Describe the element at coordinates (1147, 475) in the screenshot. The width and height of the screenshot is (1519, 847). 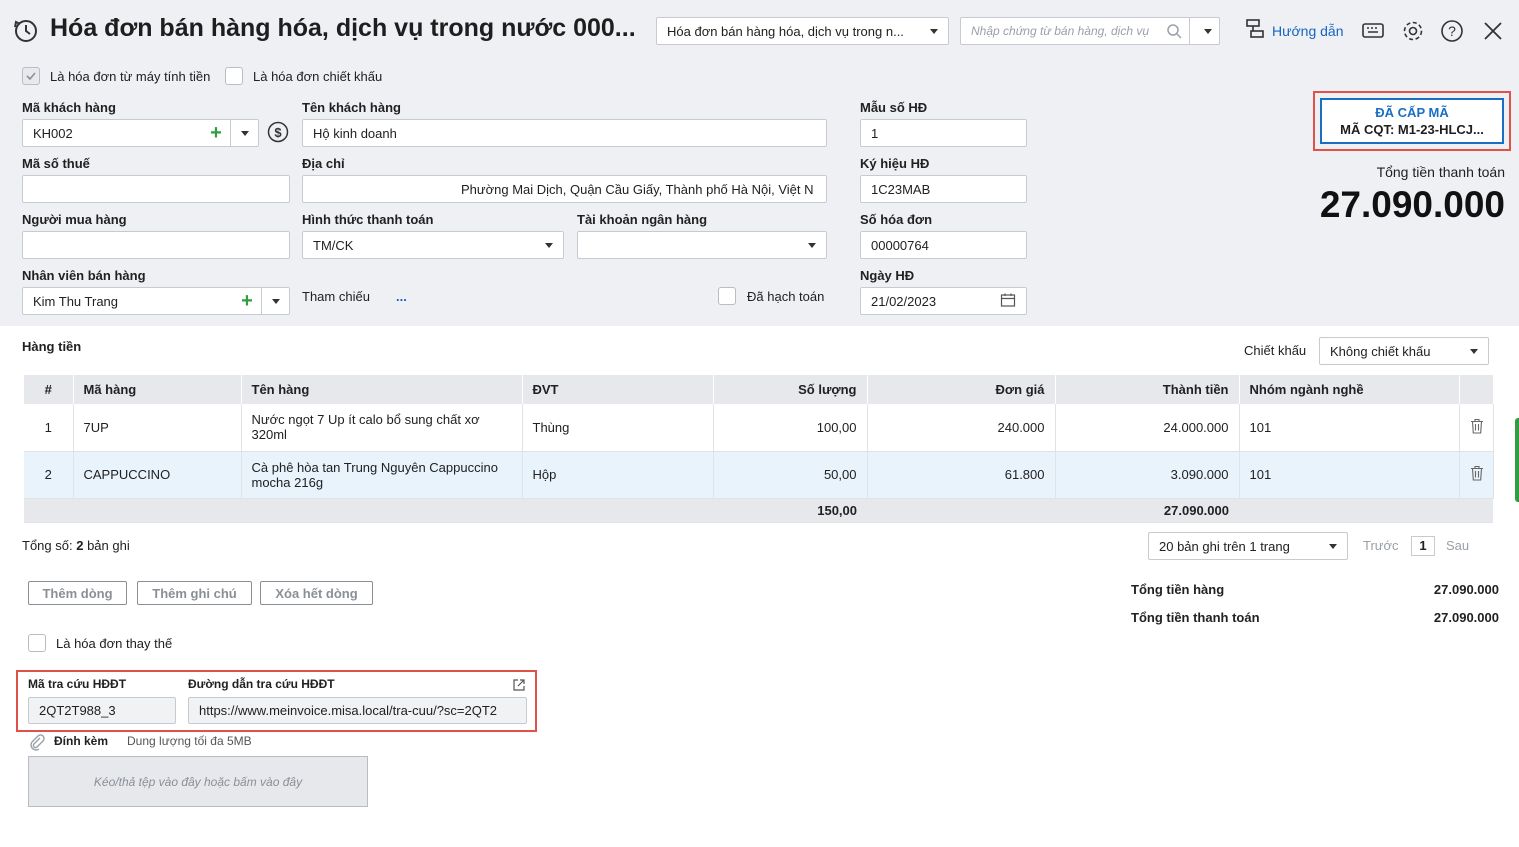
I see `item-amount: 3.090.000` at that location.